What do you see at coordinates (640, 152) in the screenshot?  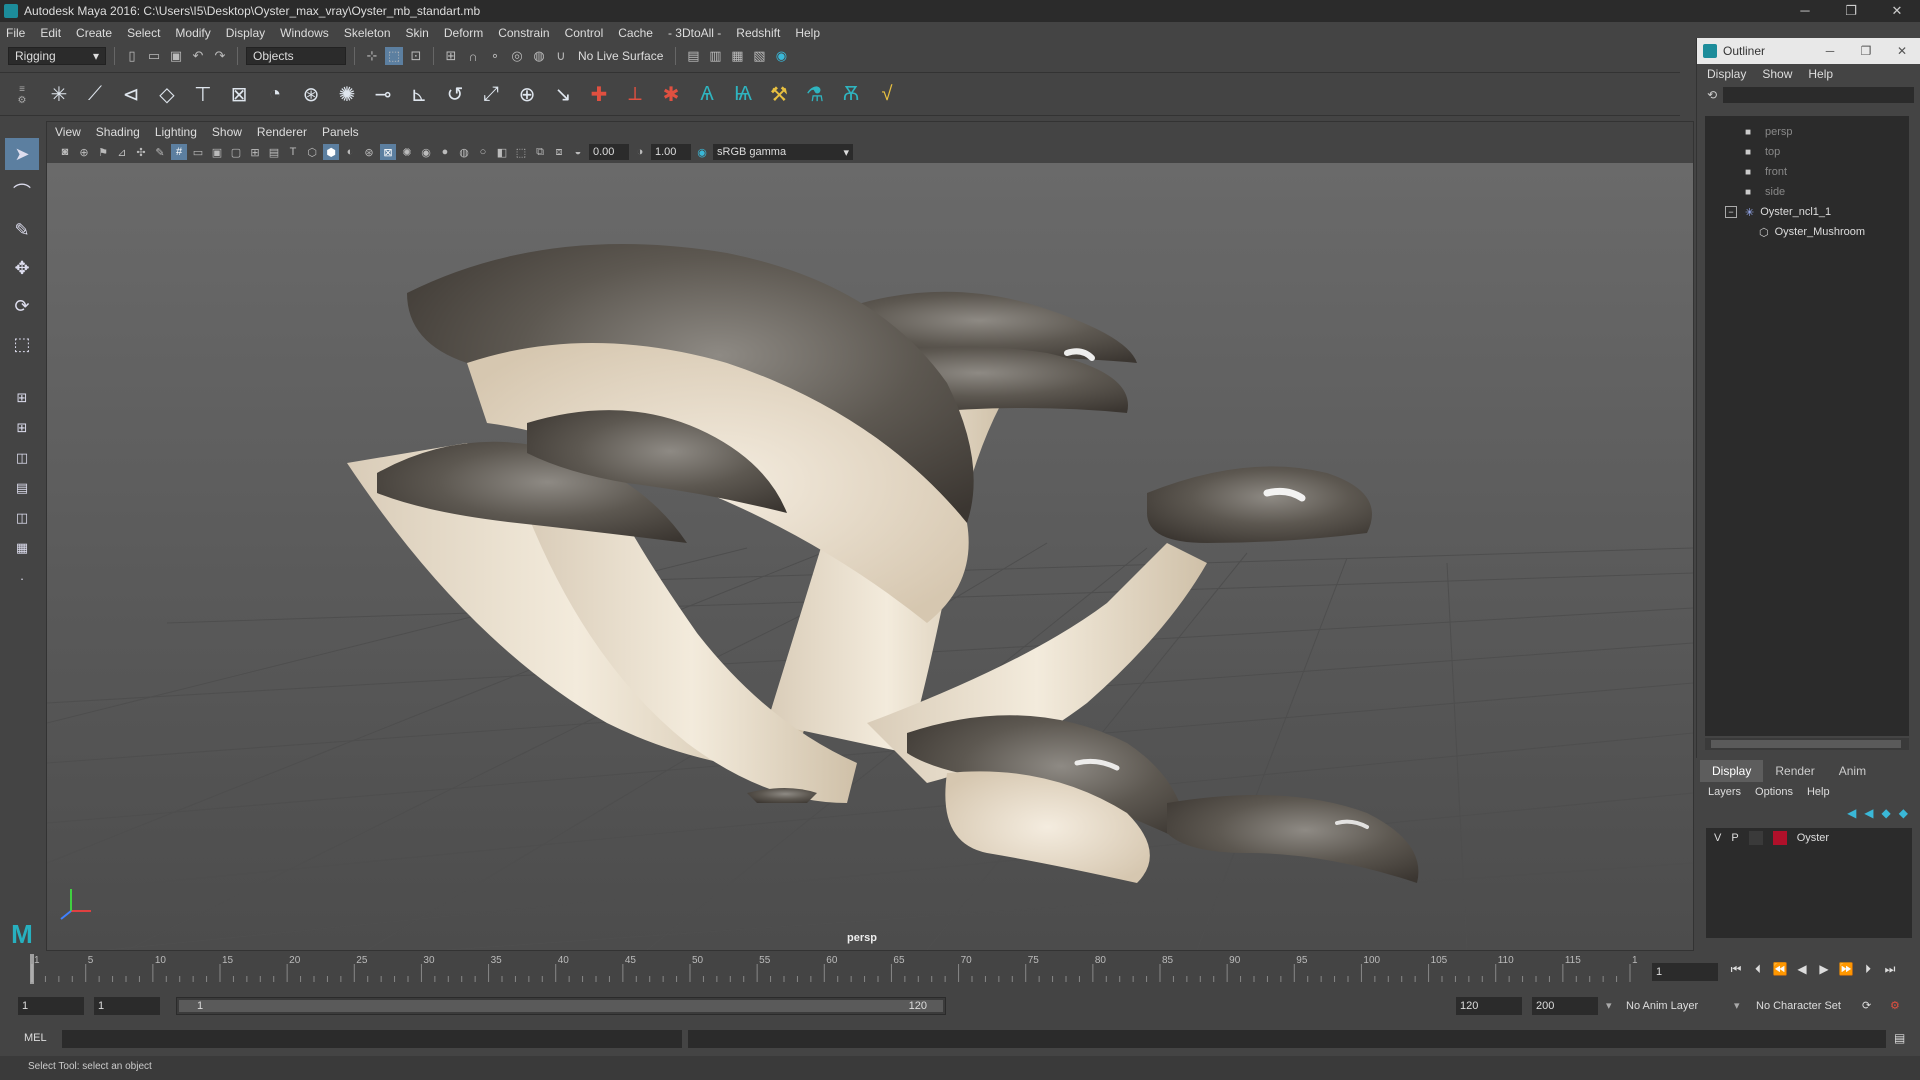 I see `gamma-icon: ◑` at bounding box center [640, 152].